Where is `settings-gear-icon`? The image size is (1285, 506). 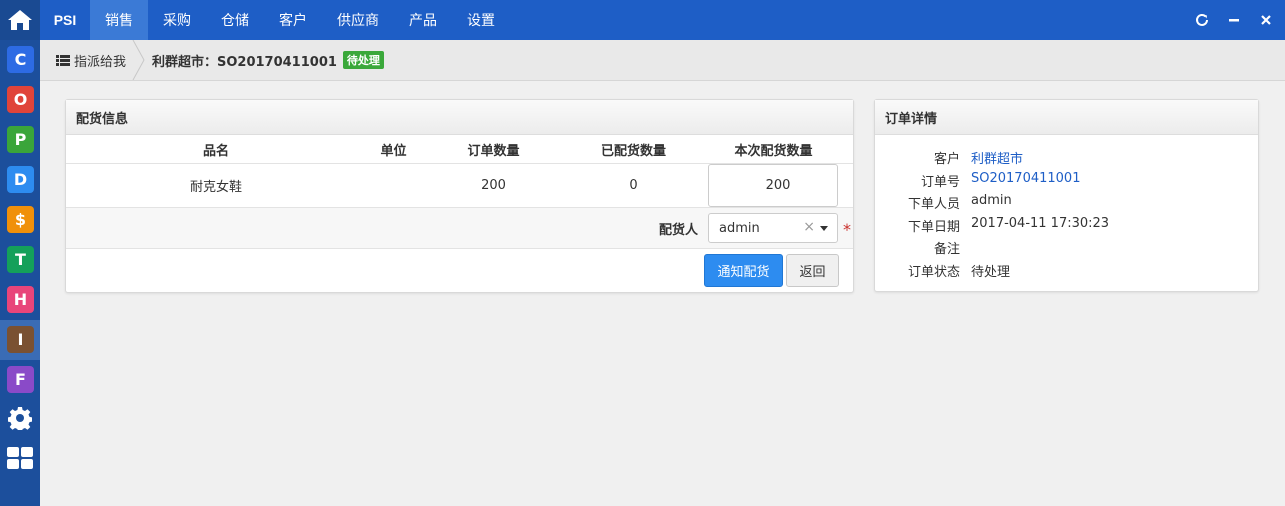 settings-gear-icon is located at coordinates (20, 419).